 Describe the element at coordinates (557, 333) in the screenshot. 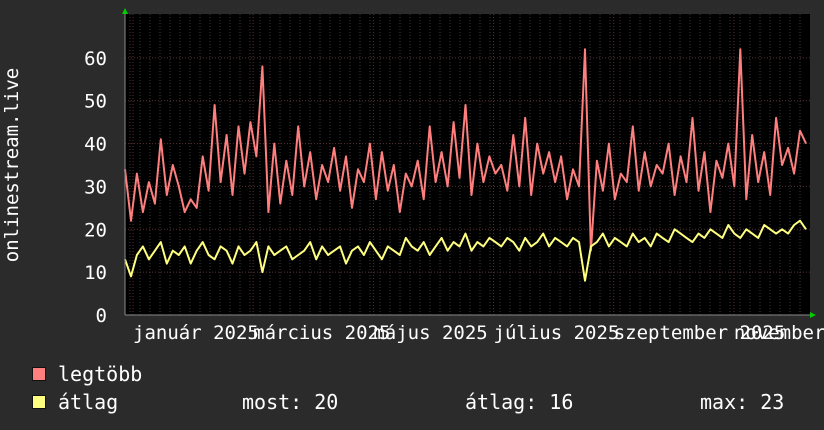

I see `x-tick-label: július 2025` at that location.